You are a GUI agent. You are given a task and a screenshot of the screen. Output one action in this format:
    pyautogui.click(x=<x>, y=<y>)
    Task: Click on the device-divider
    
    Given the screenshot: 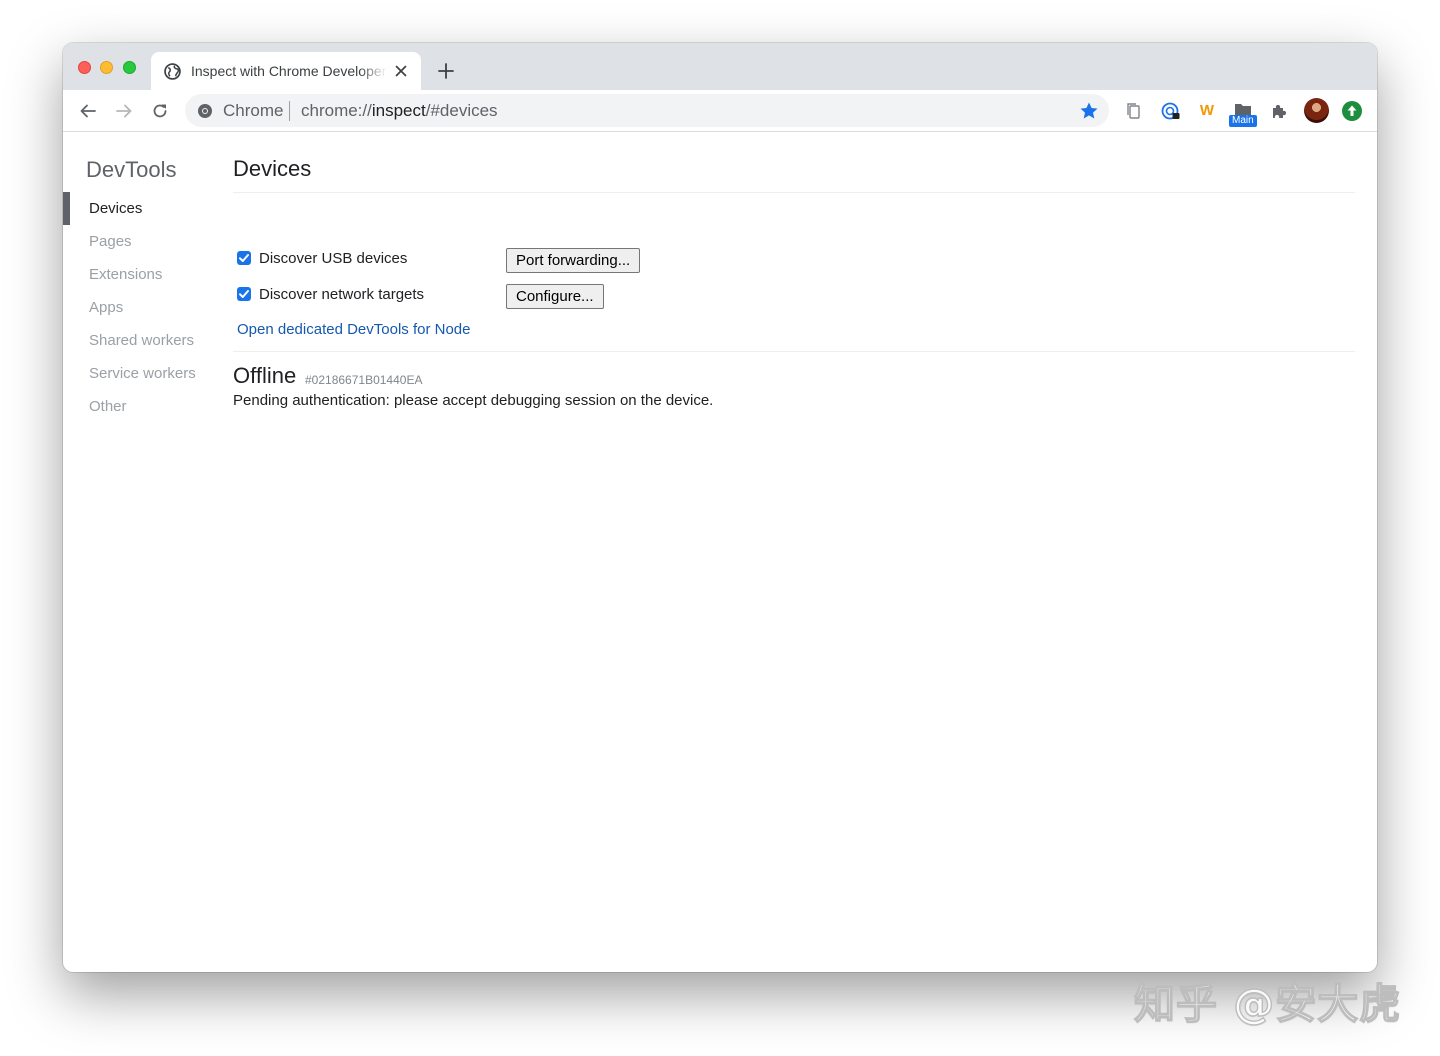 What is the action you would take?
    pyautogui.click(x=794, y=351)
    